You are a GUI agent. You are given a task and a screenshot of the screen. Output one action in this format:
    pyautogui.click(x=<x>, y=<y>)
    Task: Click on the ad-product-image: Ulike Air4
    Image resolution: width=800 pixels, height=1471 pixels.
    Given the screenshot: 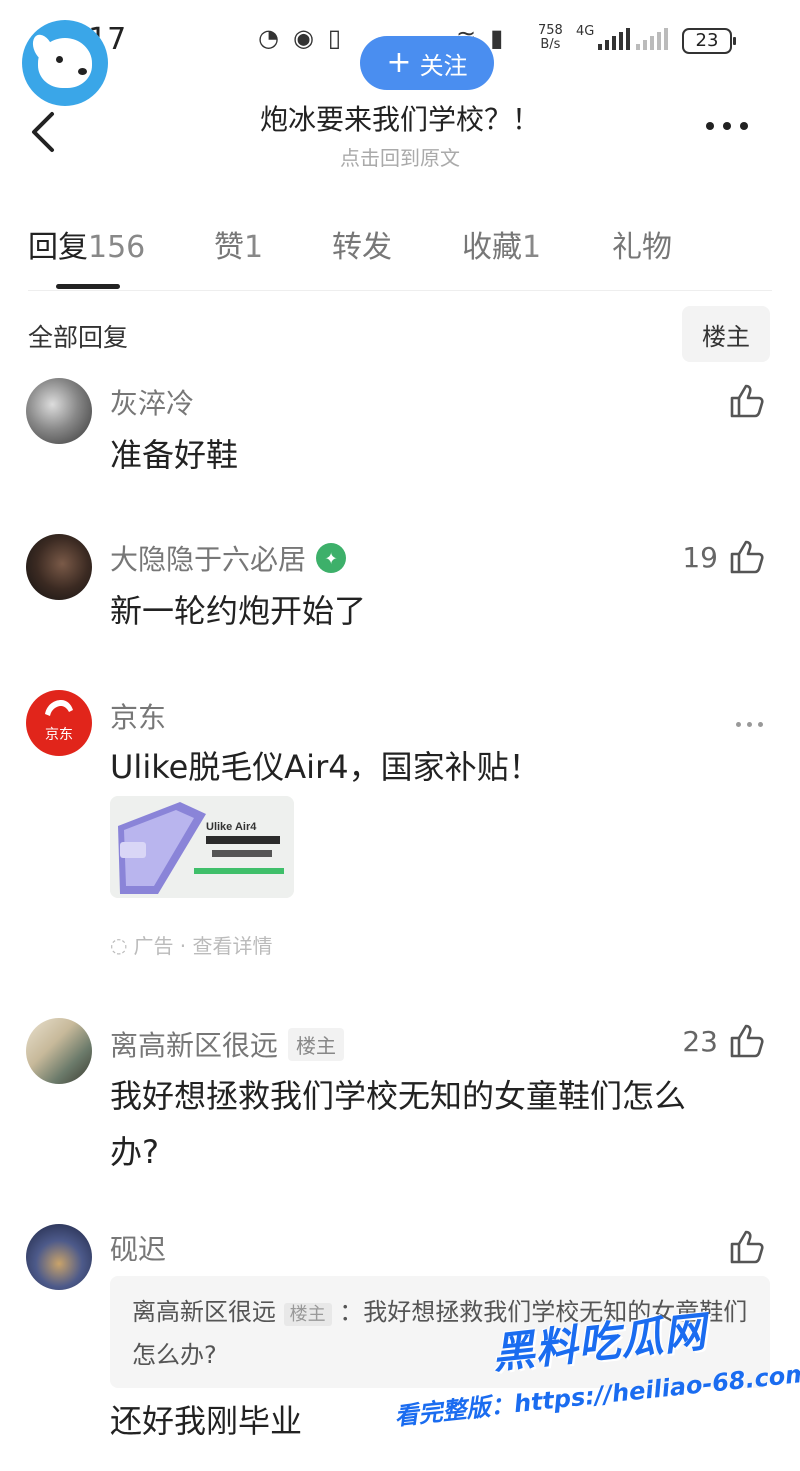 What is the action you would take?
    pyautogui.click(x=202, y=847)
    